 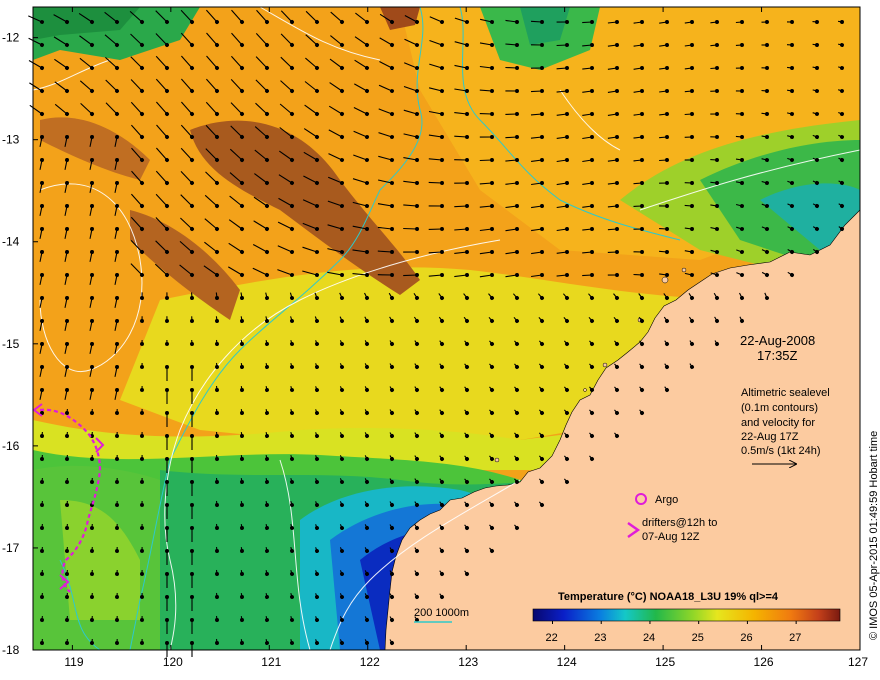 I want to click on lon-tick-label: 127, so click(x=858, y=662).